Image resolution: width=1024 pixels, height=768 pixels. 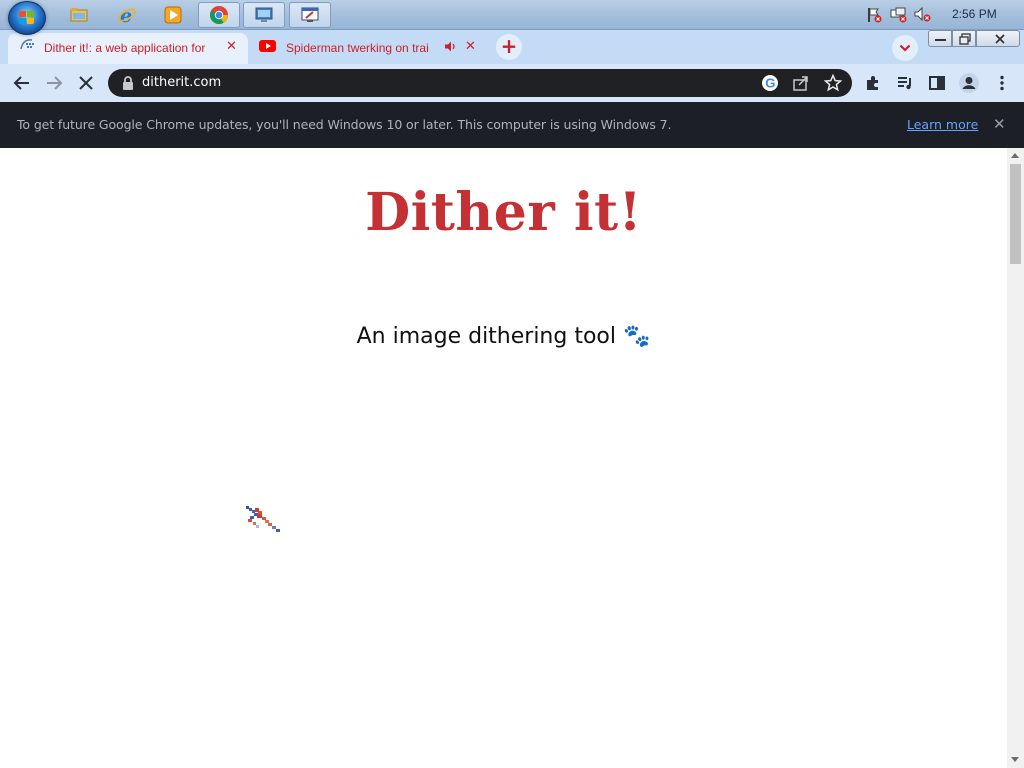 I want to click on infobar-close-icon: ✕, so click(x=999, y=124).